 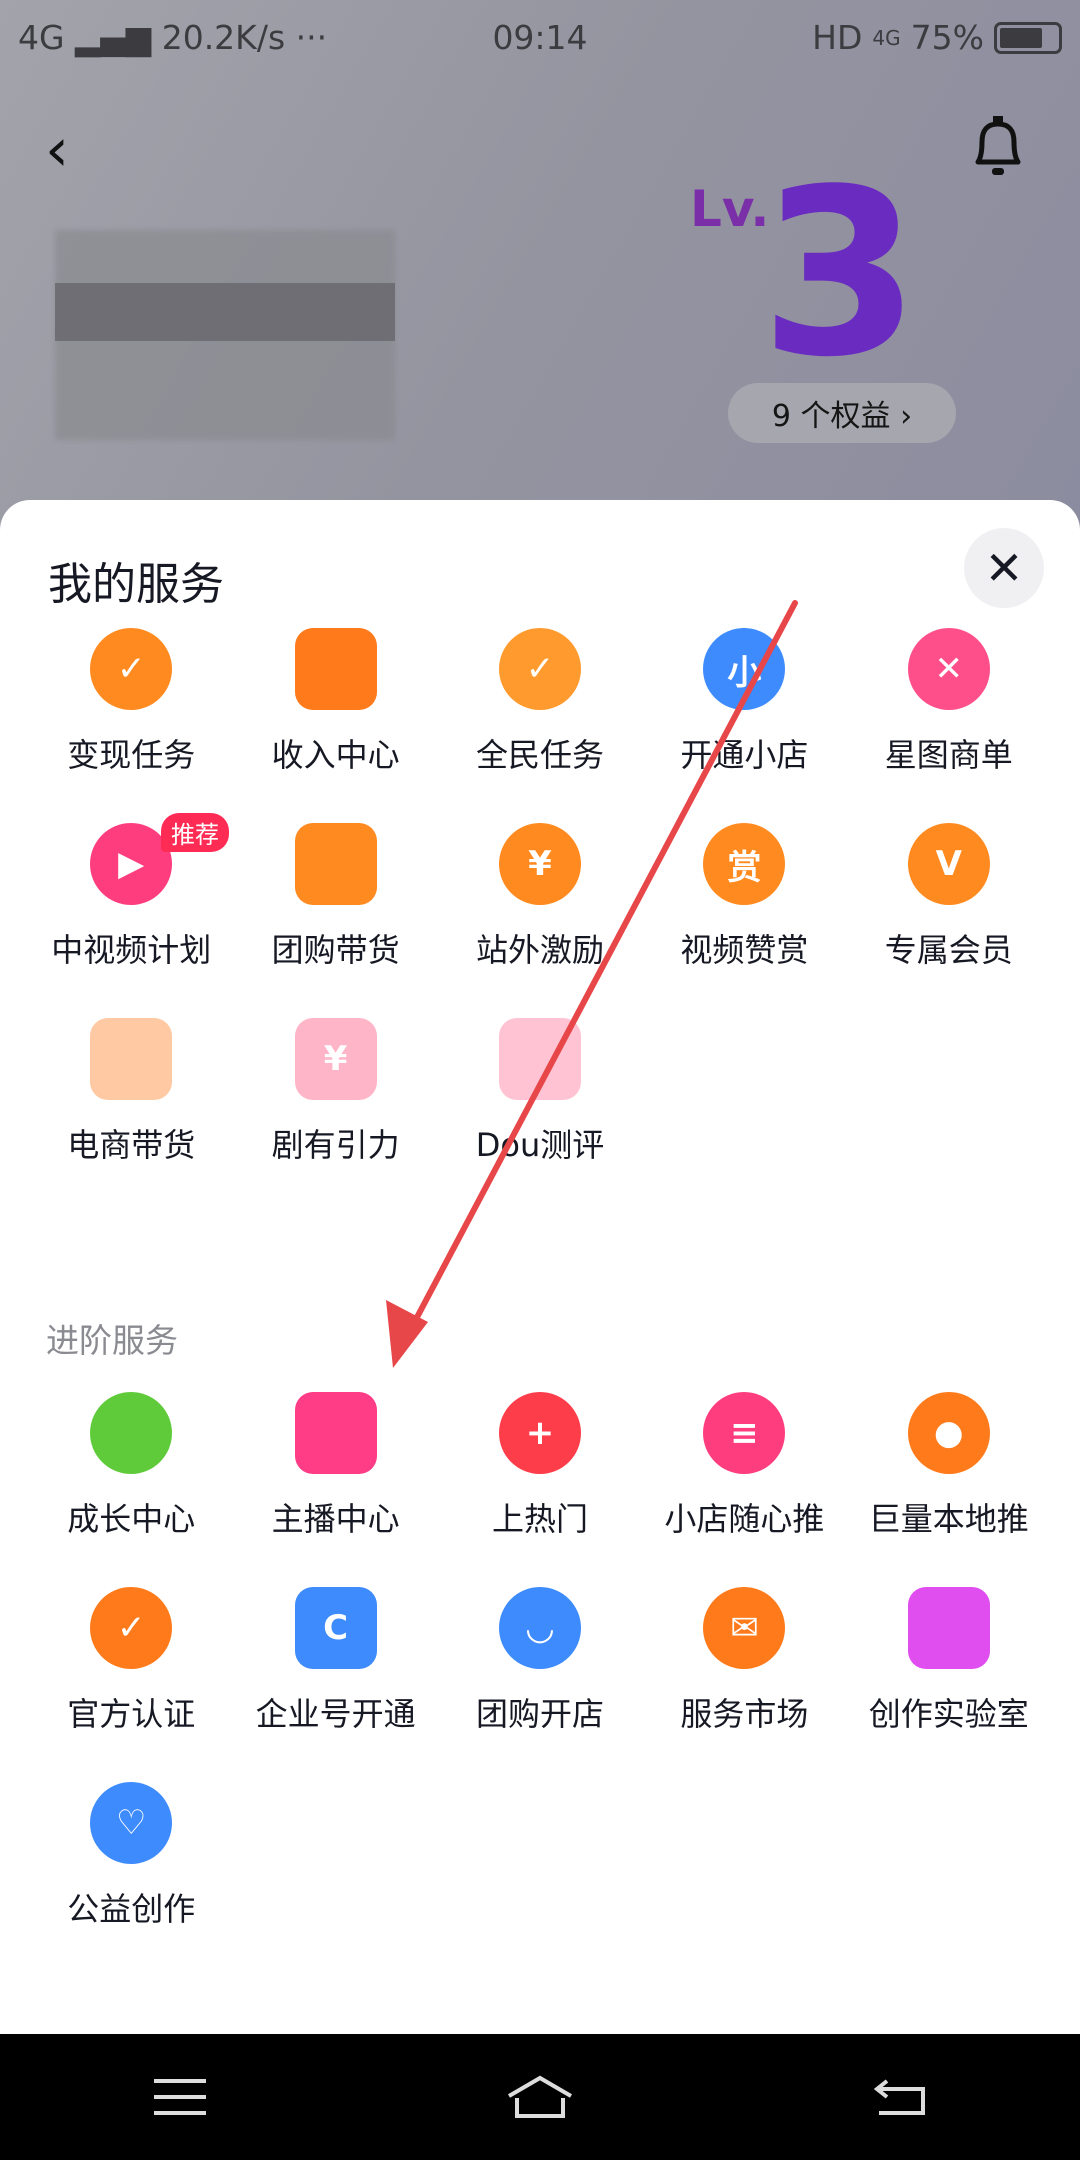 What do you see at coordinates (539, 1059) in the screenshot?
I see `gift-locked-icon` at bounding box center [539, 1059].